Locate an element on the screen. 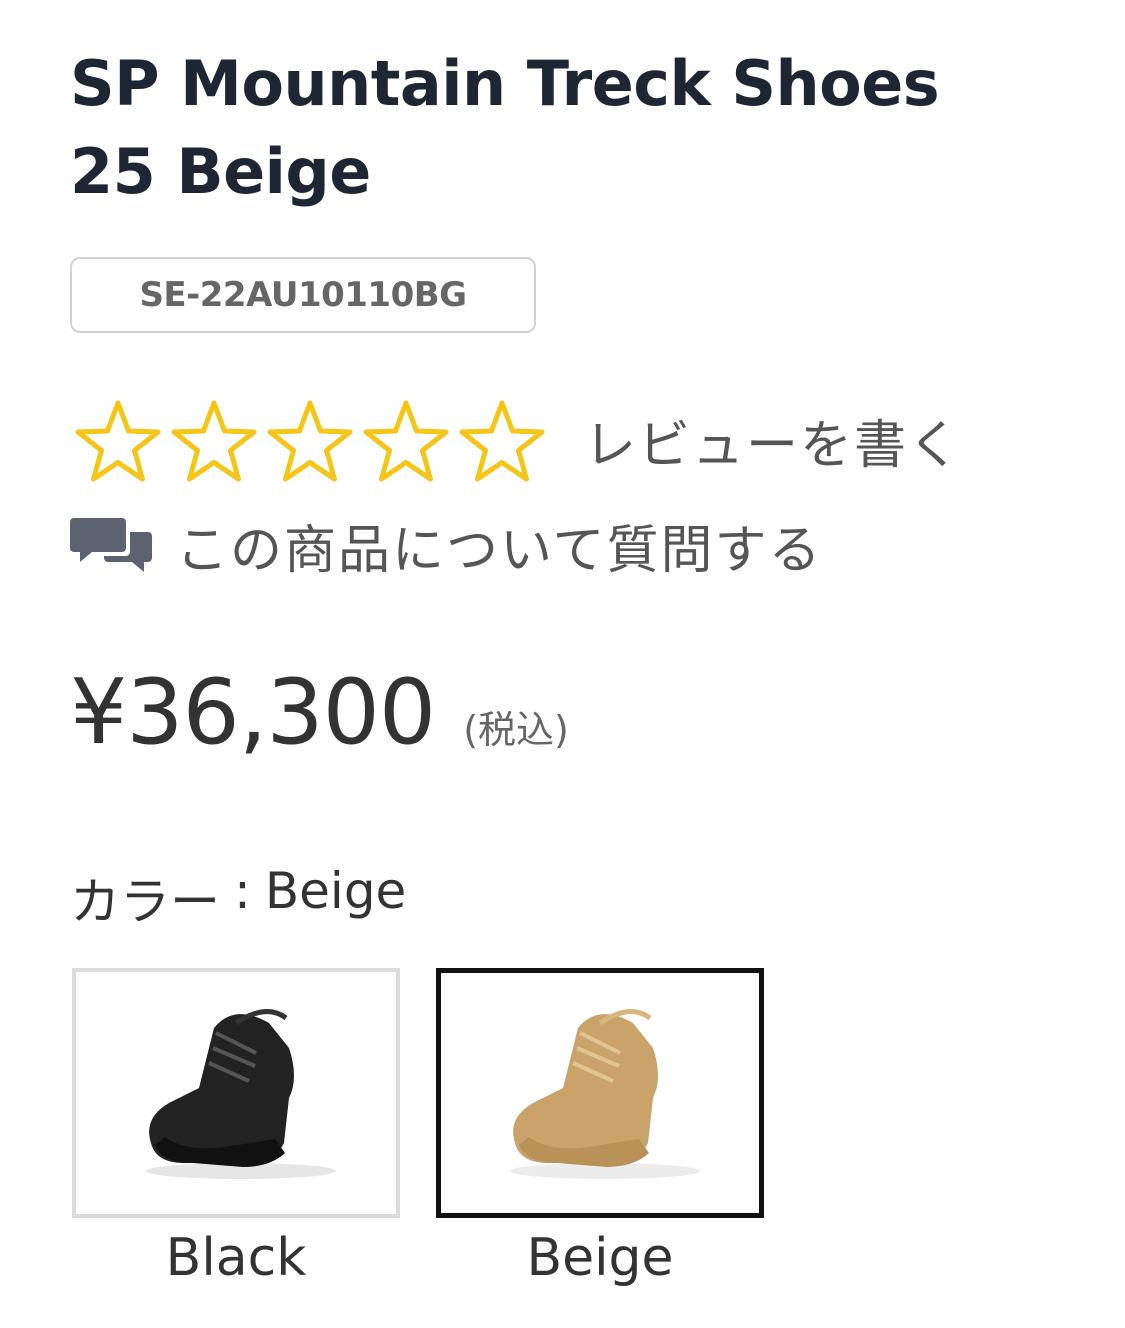  sku-badge: SE-22AU10110BG is located at coordinates (303, 295).